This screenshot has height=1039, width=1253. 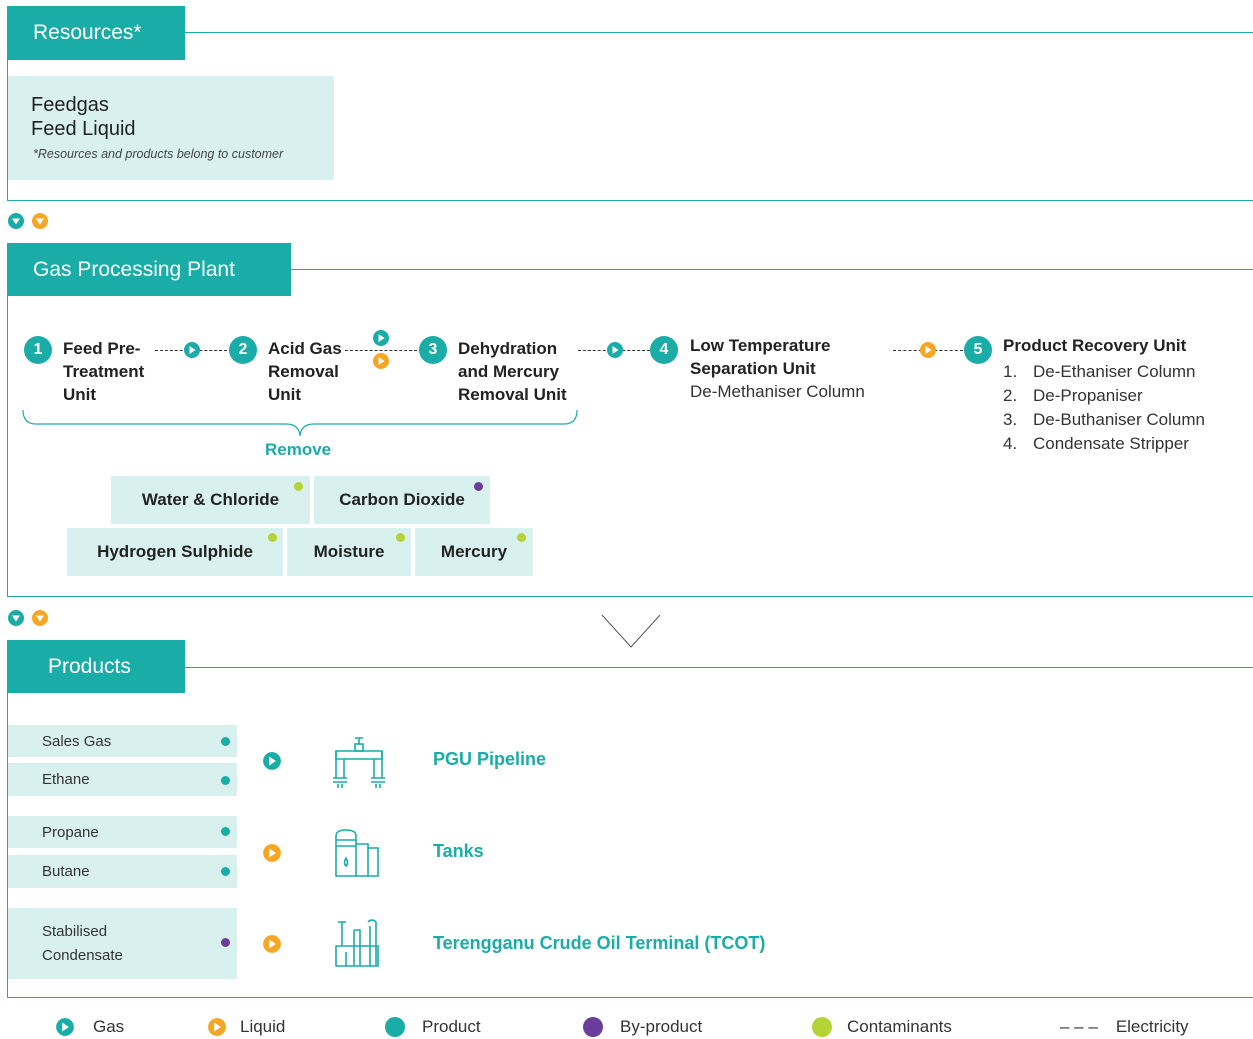 I want to click on step-5-badge: 5, so click(x=978, y=350).